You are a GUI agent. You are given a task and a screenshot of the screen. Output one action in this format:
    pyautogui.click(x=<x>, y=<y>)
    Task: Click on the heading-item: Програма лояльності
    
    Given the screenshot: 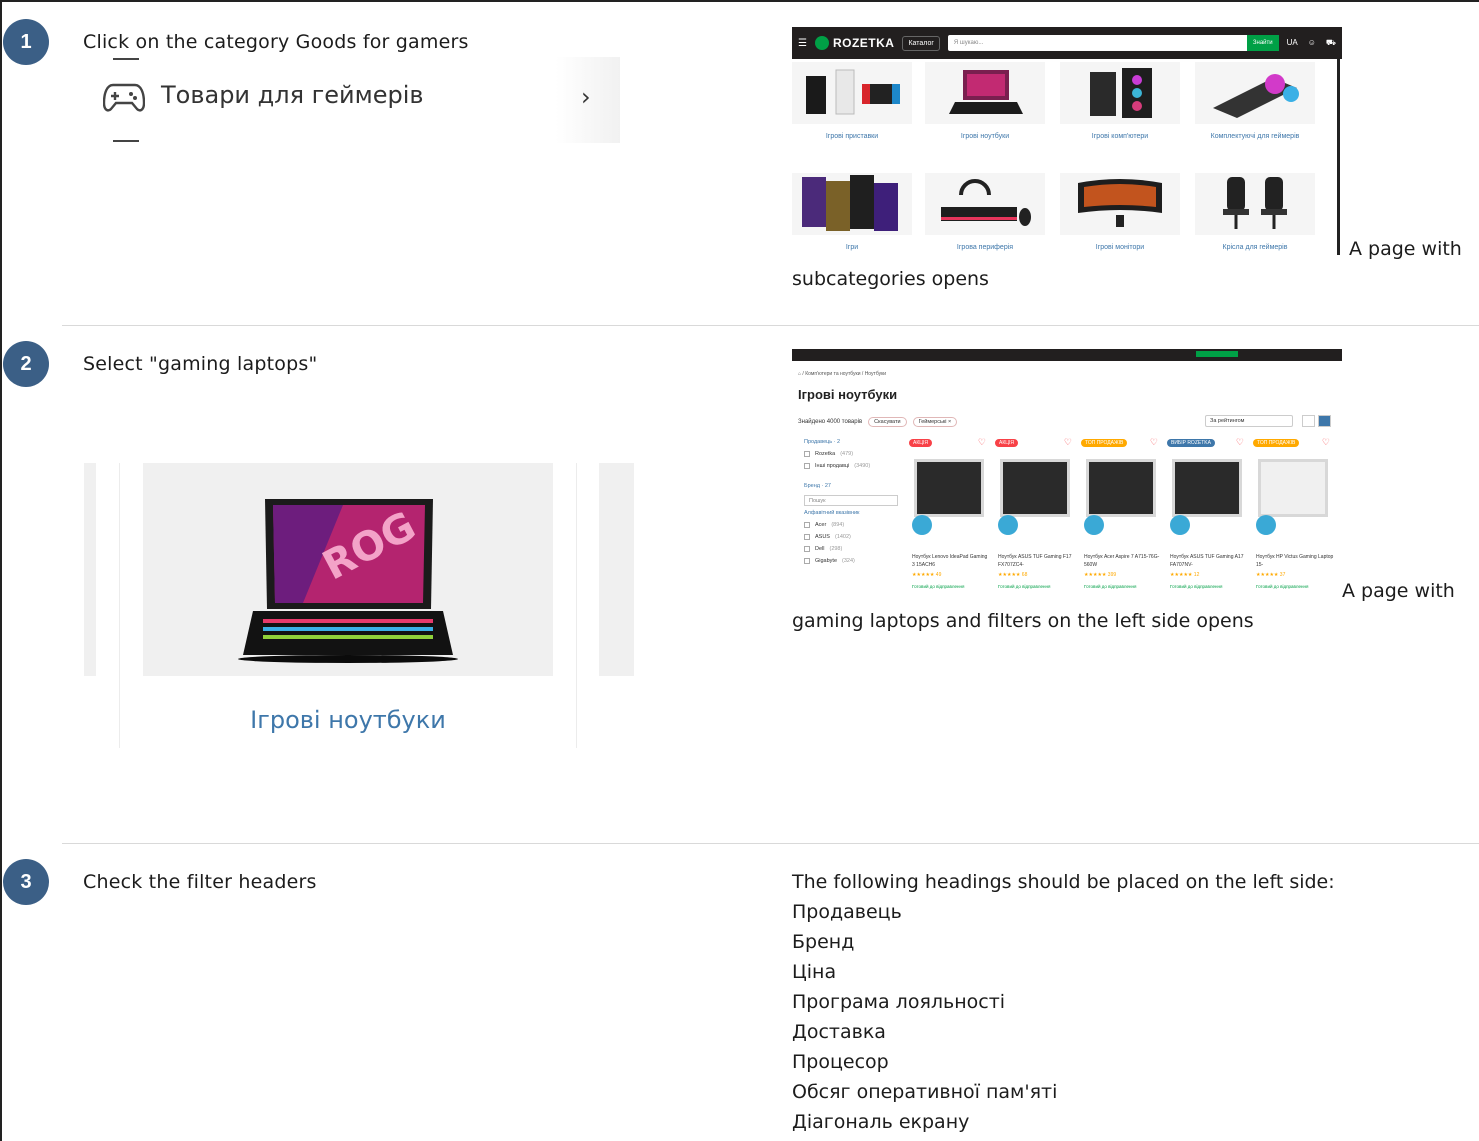 What is the action you would take?
    pyautogui.click(x=899, y=1002)
    